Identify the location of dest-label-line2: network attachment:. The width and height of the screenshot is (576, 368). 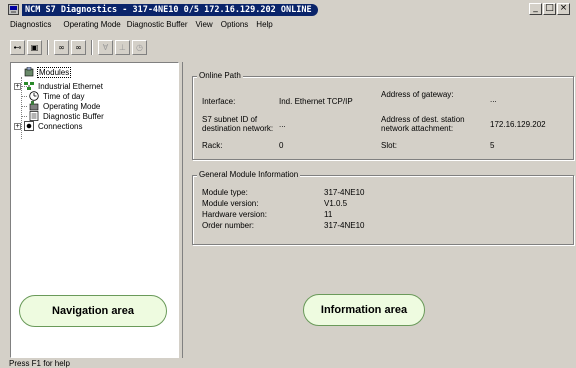
(417, 128).